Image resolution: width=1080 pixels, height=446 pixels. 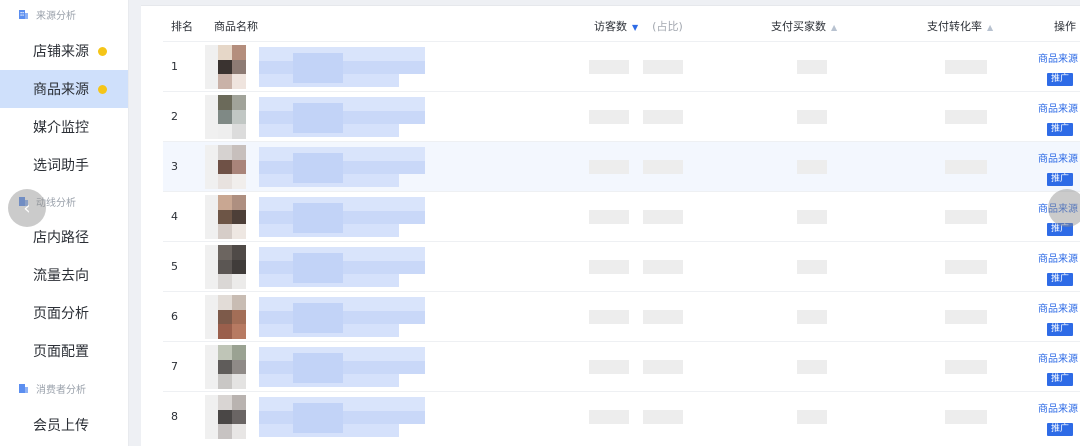 What do you see at coordinates (61, 128) in the screenshot?
I see `sidebar-item-label: 媒介监控` at bounding box center [61, 128].